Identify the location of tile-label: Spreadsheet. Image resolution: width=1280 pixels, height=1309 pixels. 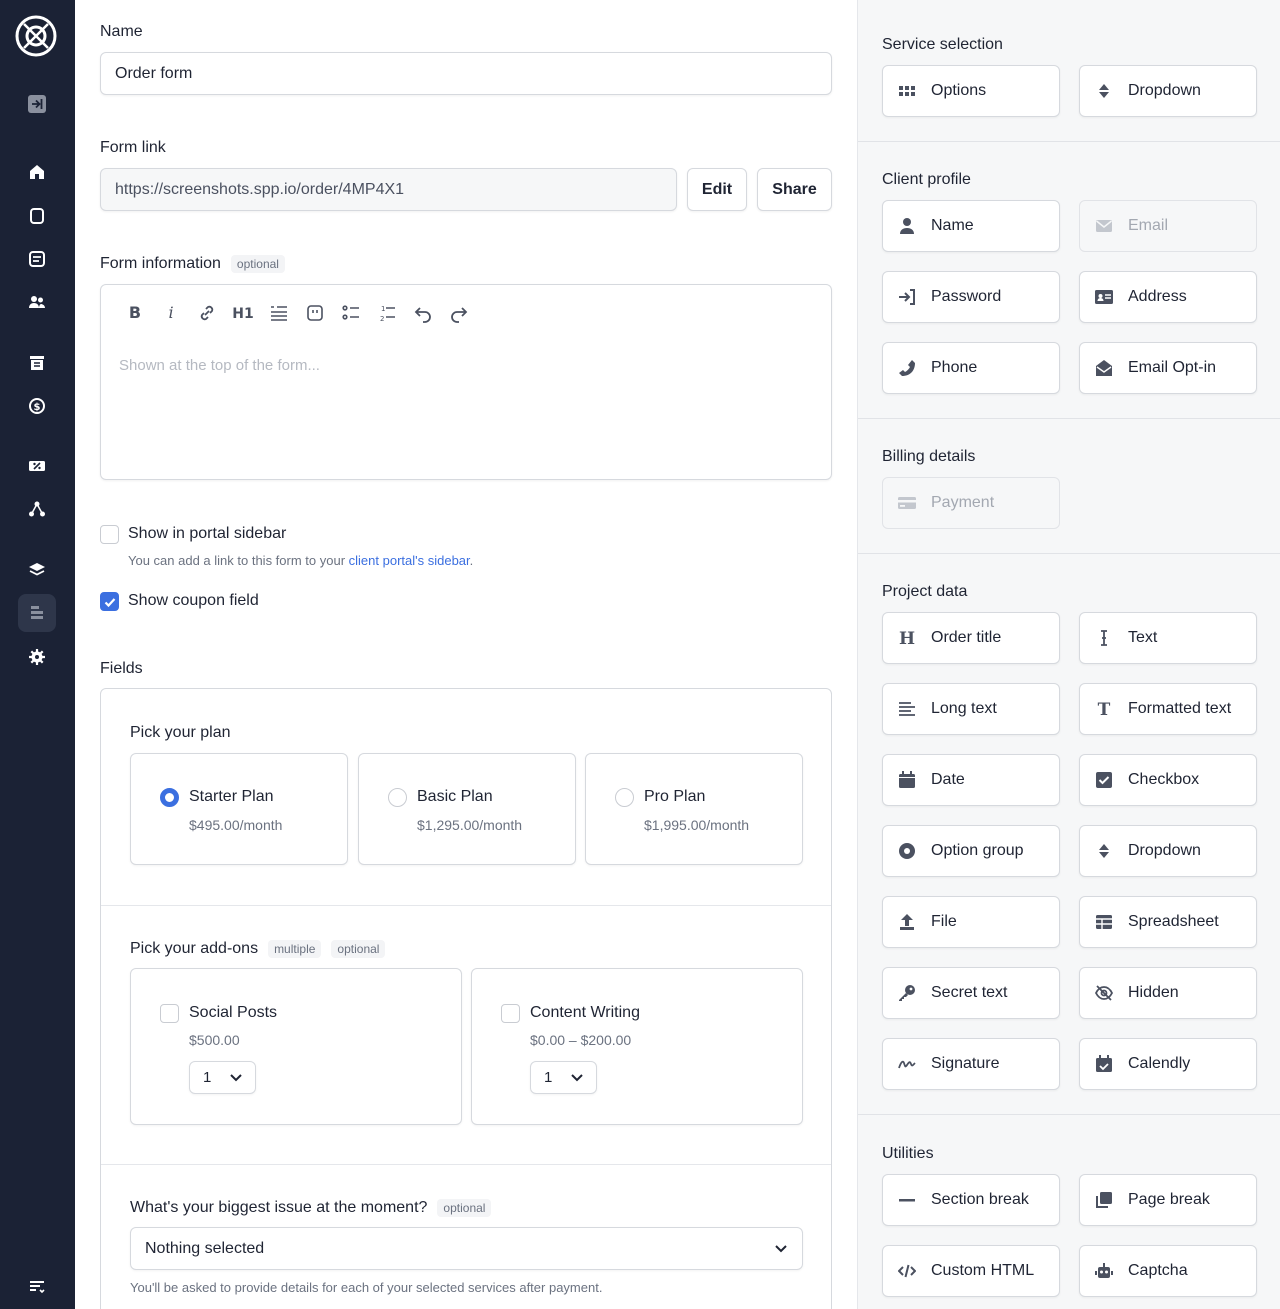
(1173, 921).